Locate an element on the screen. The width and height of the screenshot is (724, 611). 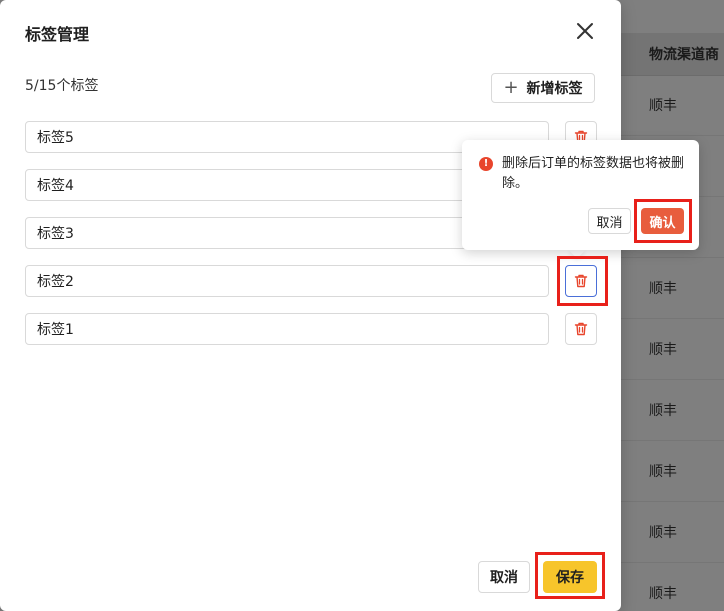
delete-tag-button is located at coordinates (581, 329).